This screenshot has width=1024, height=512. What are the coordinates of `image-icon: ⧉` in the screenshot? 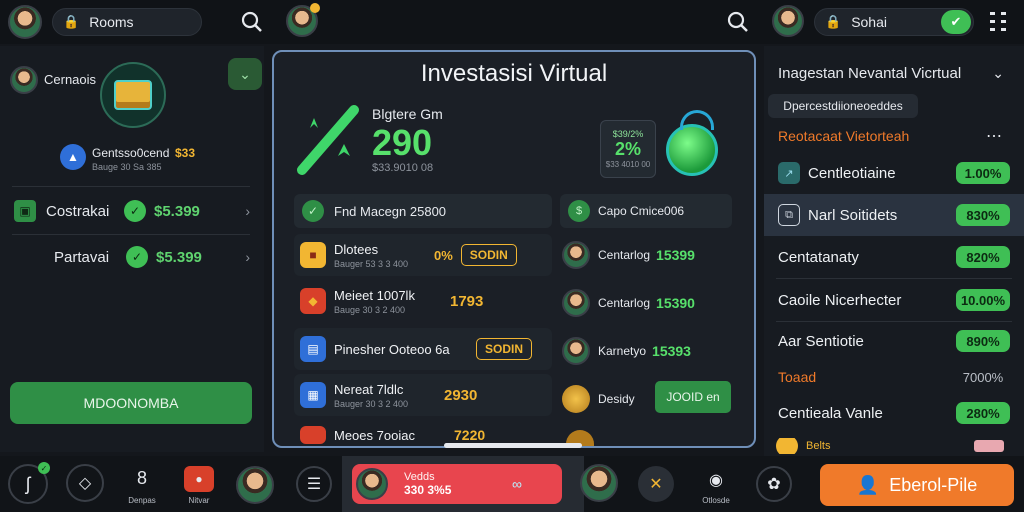 It's located at (789, 215).